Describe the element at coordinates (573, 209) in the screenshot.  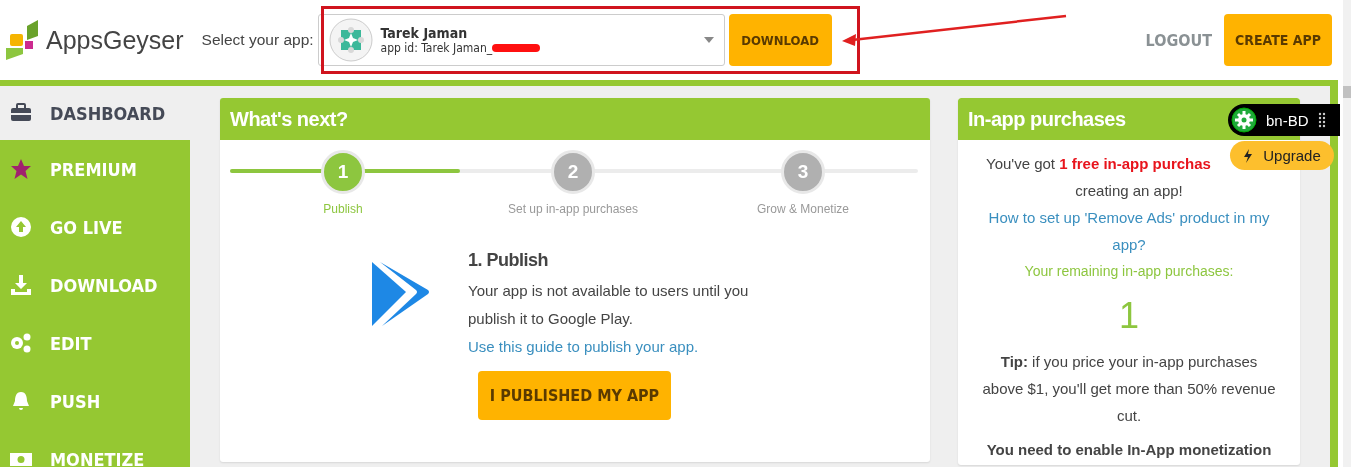
I see `step-label: Set up in-app purchases` at that location.